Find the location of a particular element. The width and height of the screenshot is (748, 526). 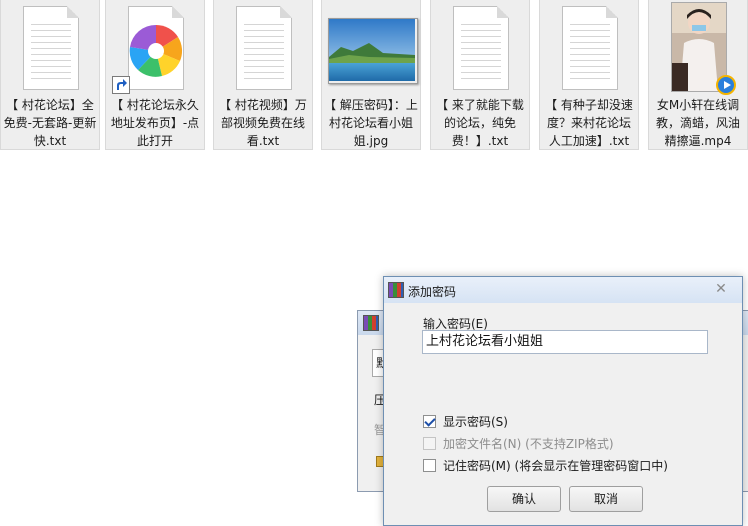

dialog-titlebar: 添加密码 ✕ is located at coordinates (563, 290).